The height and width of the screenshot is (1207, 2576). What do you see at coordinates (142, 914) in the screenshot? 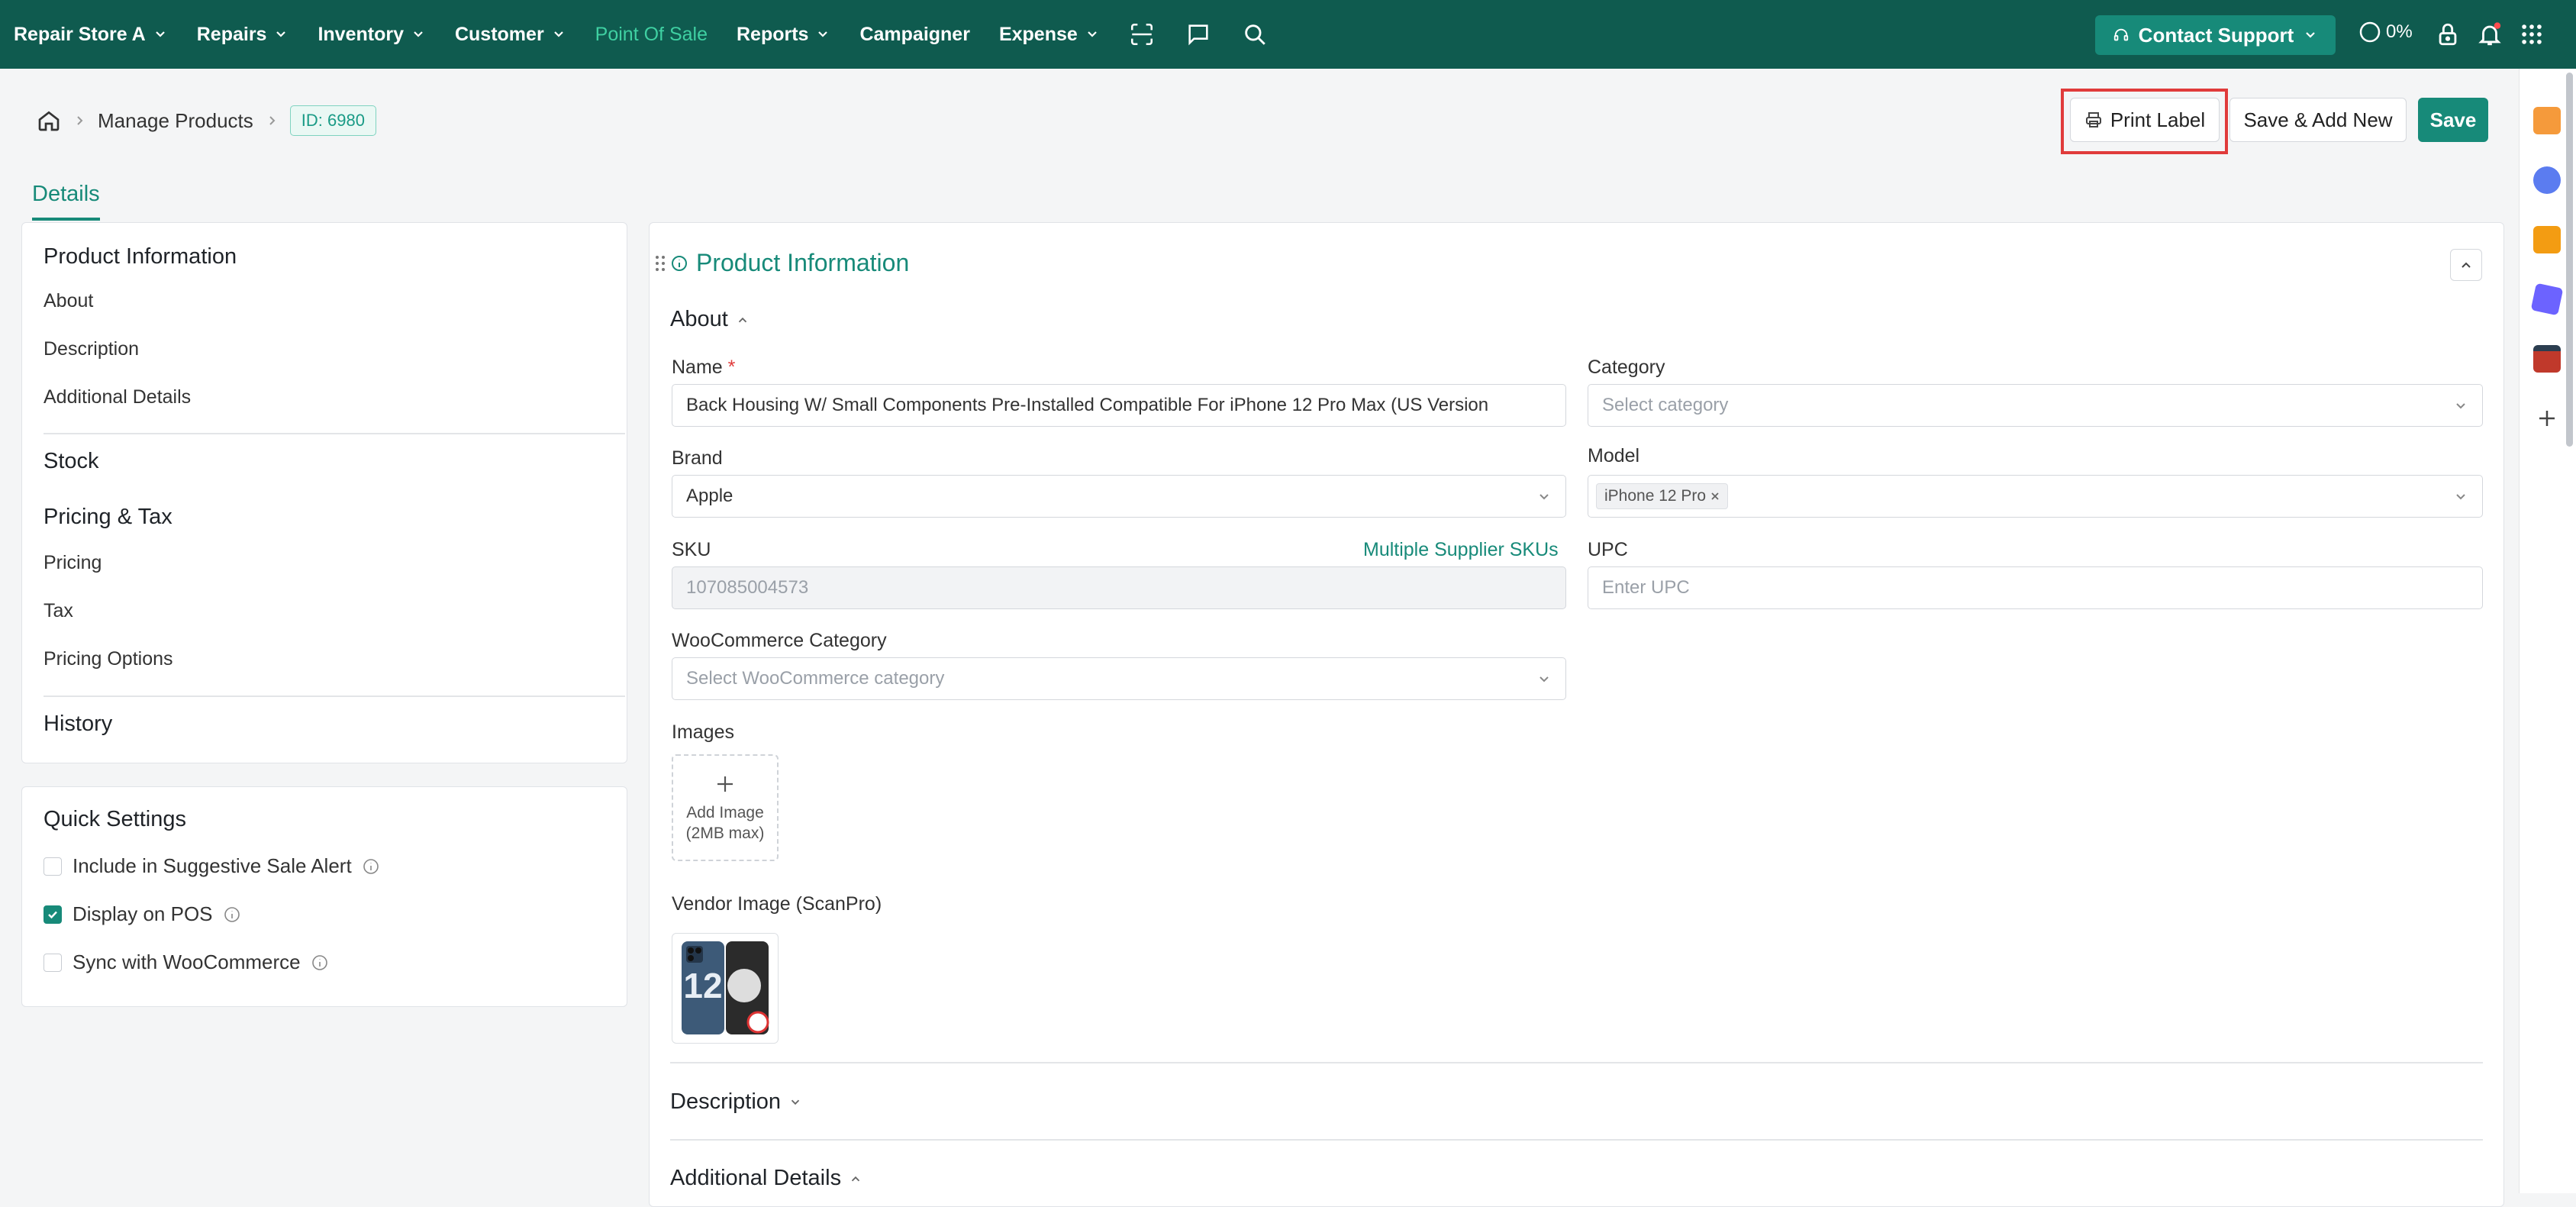
I see `display-on-pos-option: Display on POS` at bounding box center [142, 914].